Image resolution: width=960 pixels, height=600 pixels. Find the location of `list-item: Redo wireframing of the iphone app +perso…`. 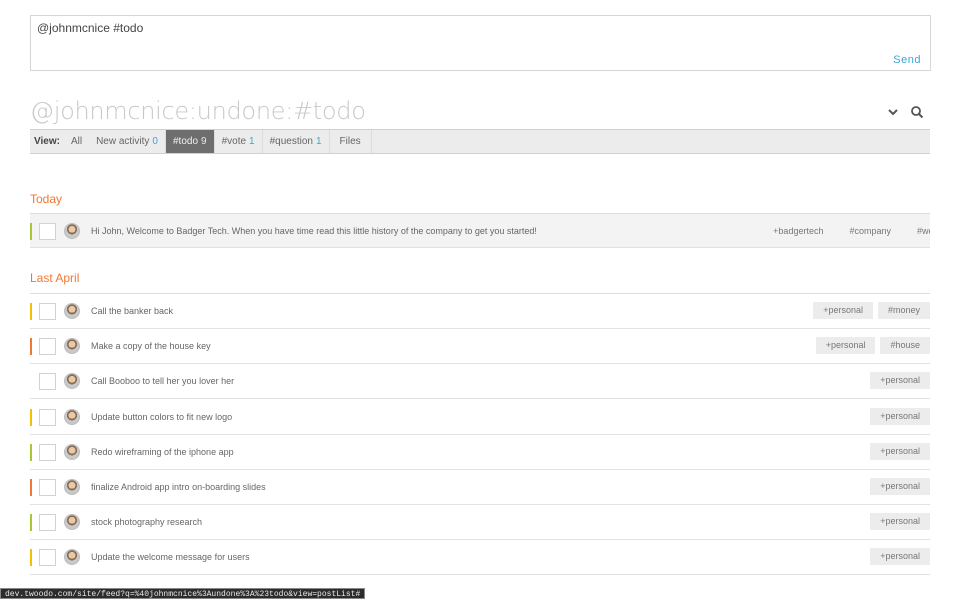

list-item: Redo wireframing of the iphone app +perso… is located at coordinates (480, 452).